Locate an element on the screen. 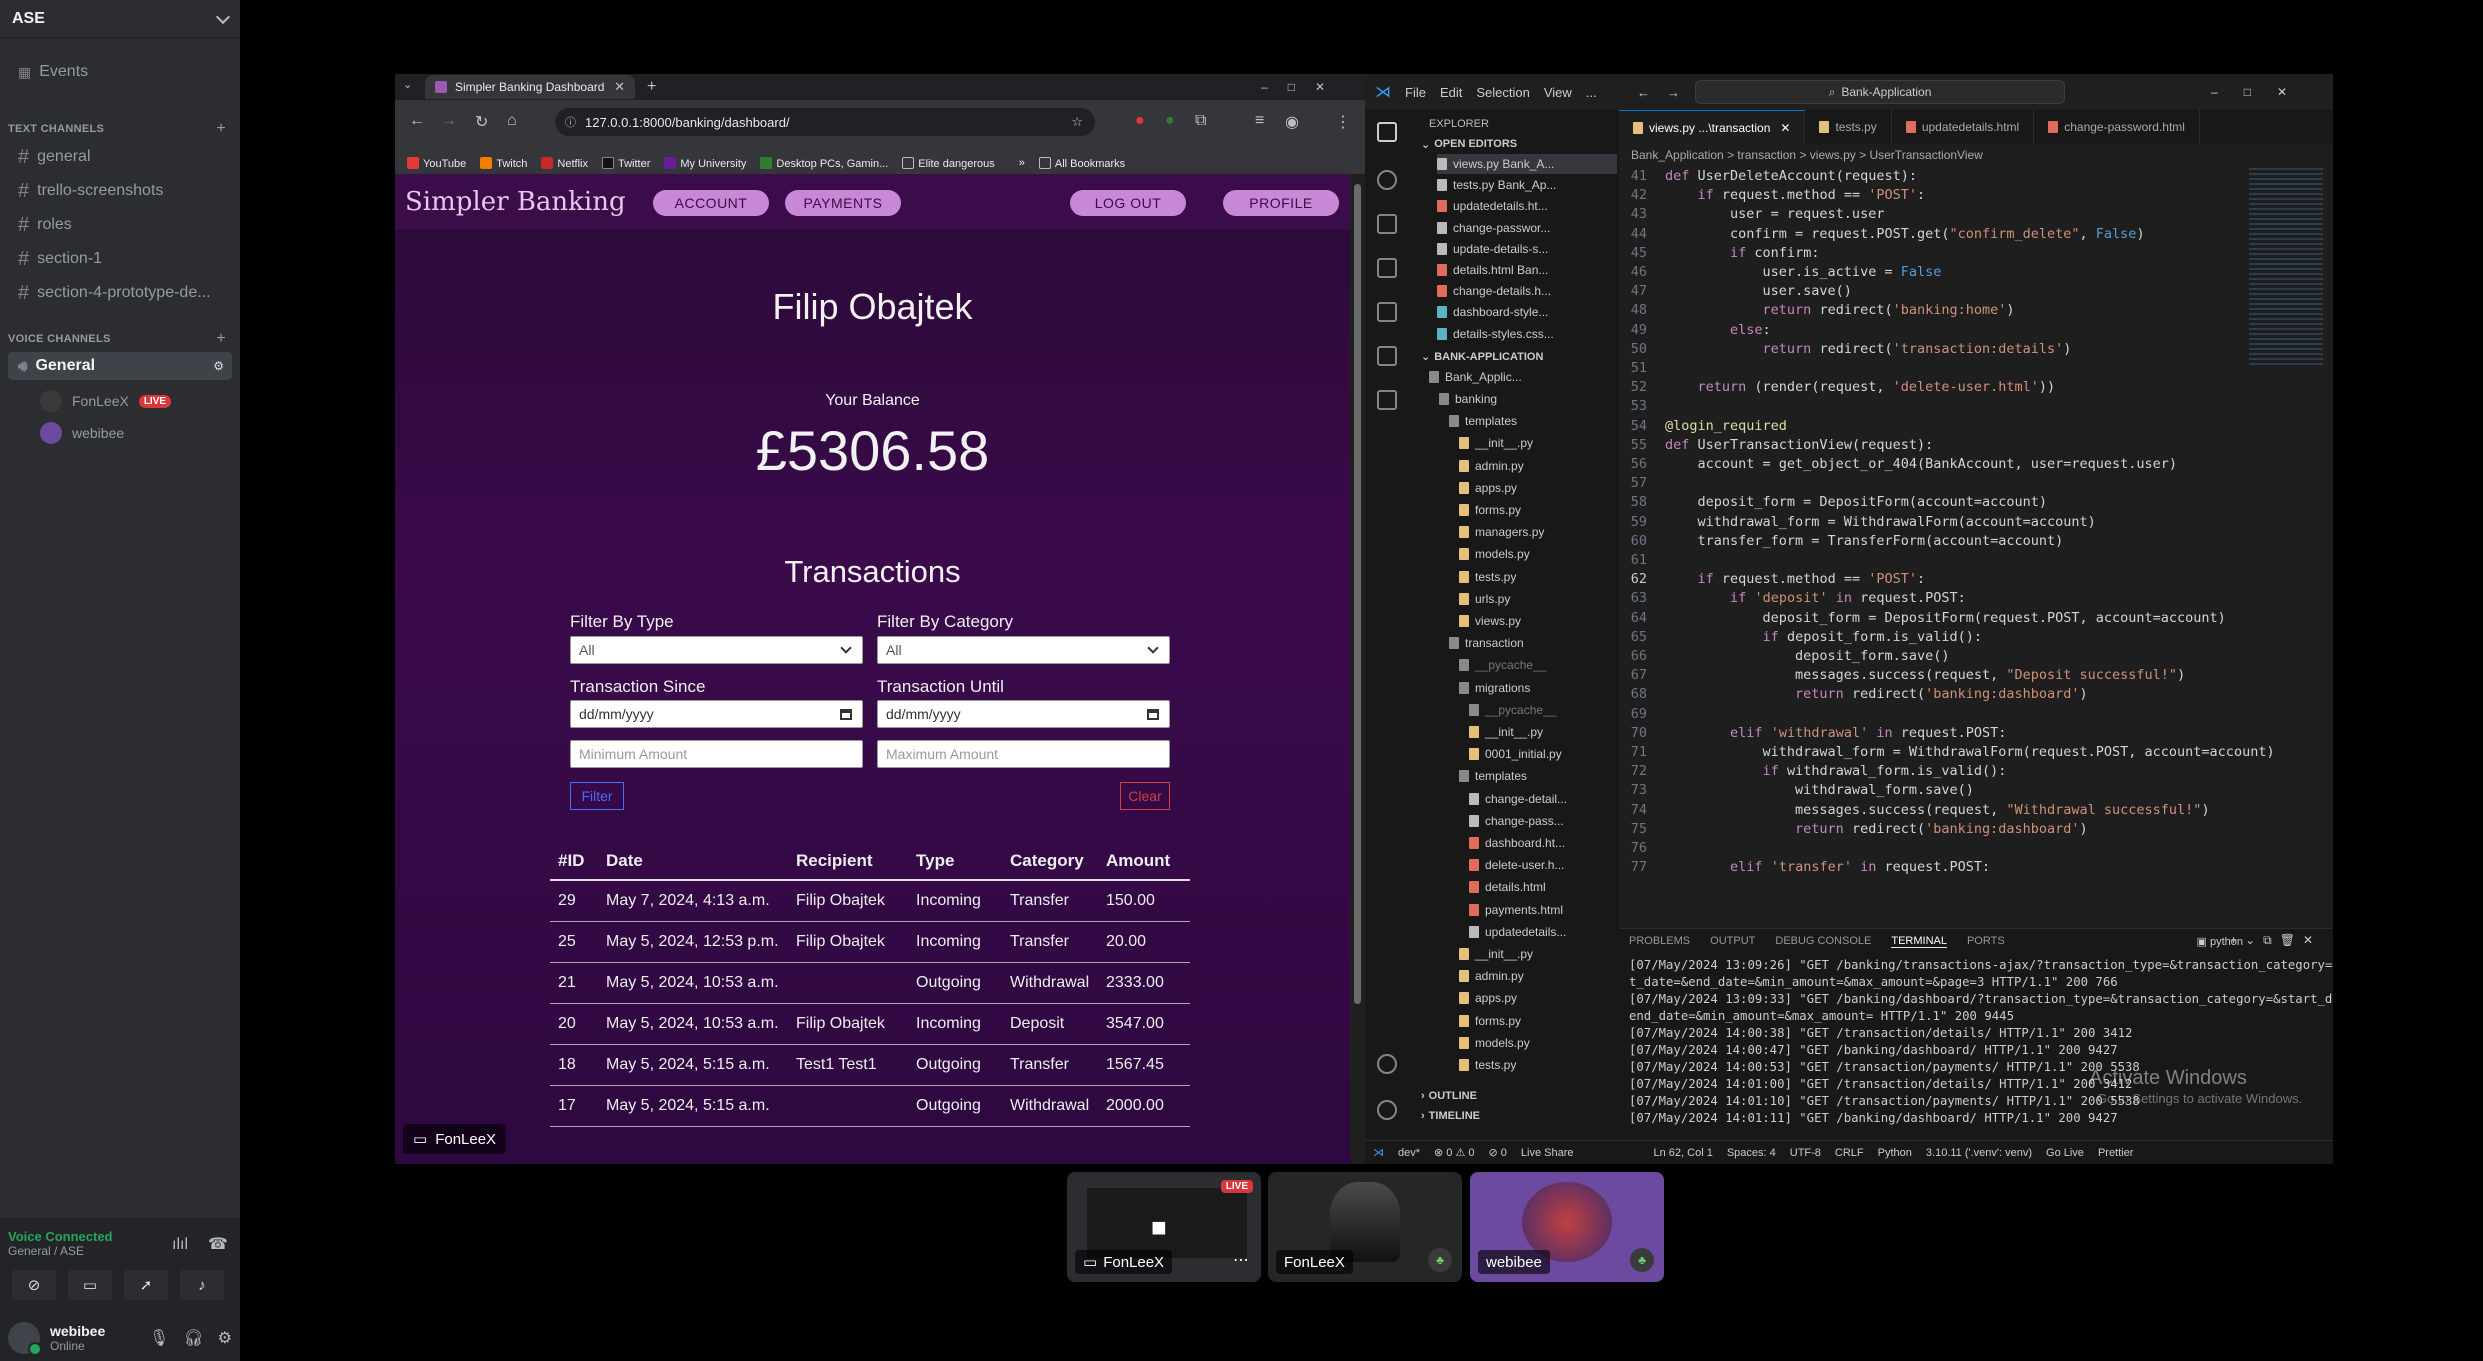 The image size is (2483, 1361). user-info: webibee Online is located at coordinates (77, 1338).